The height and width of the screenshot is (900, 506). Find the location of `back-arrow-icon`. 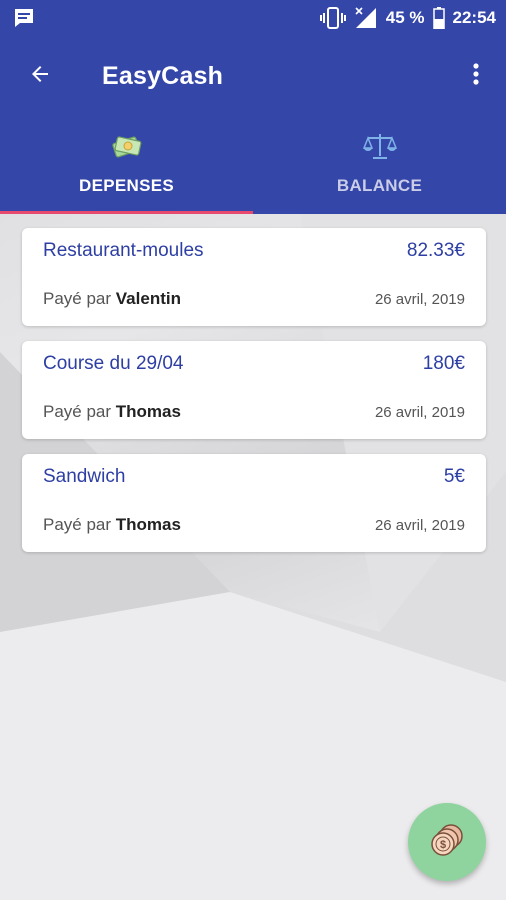

back-arrow-icon is located at coordinates (40, 76).